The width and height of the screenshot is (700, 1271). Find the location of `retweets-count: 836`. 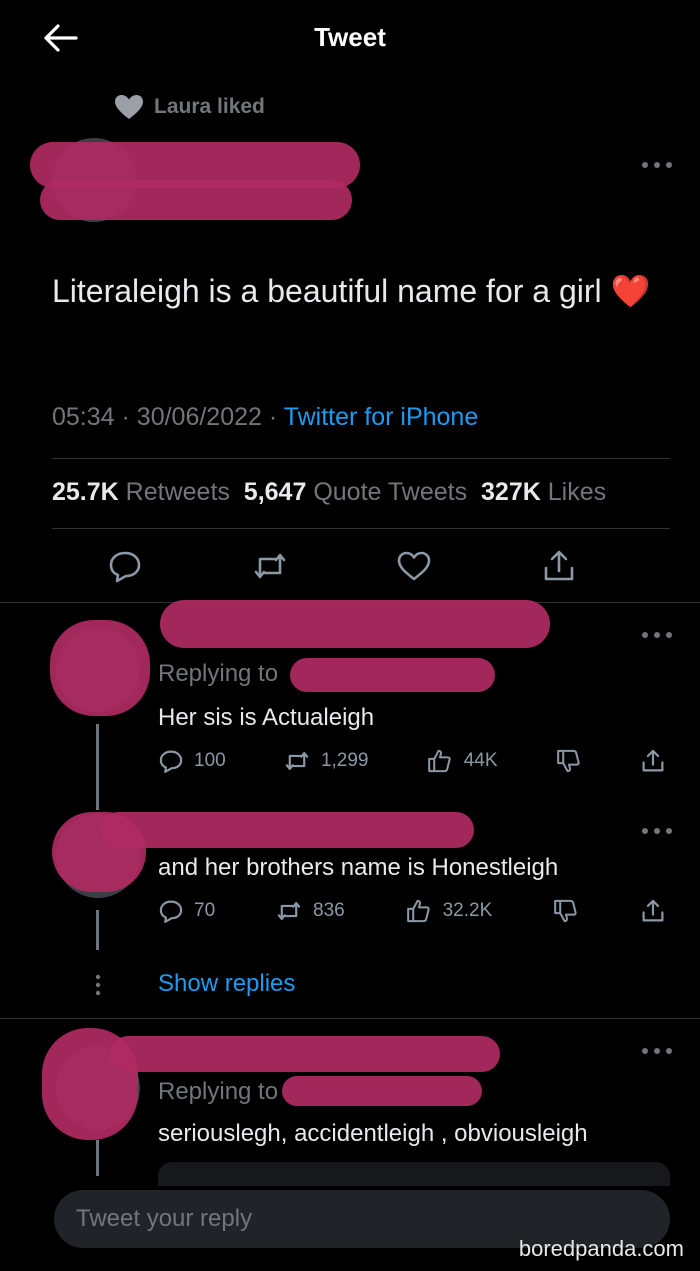

retweets-count: 836 is located at coordinates (329, 910).